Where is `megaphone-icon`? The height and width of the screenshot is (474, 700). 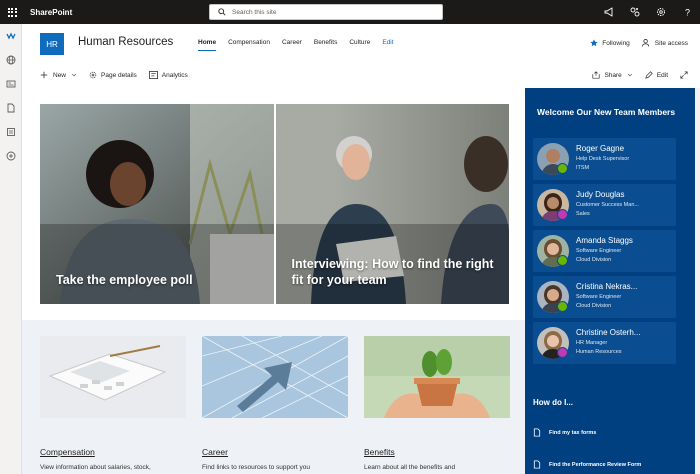
megaphone-icon is located at coordinates (609, 12).